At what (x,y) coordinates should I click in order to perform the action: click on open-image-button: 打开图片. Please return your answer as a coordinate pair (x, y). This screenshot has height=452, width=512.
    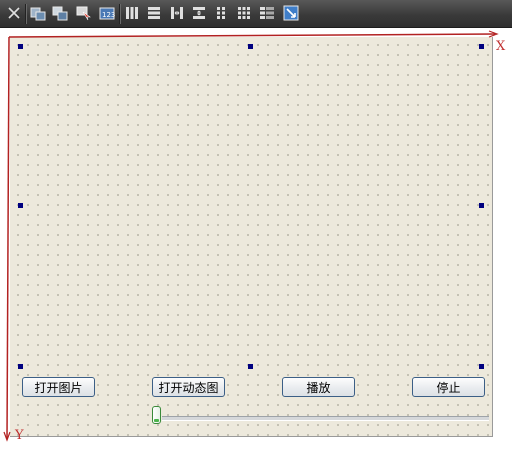
    Looking at the image, I should click on (58, 387).